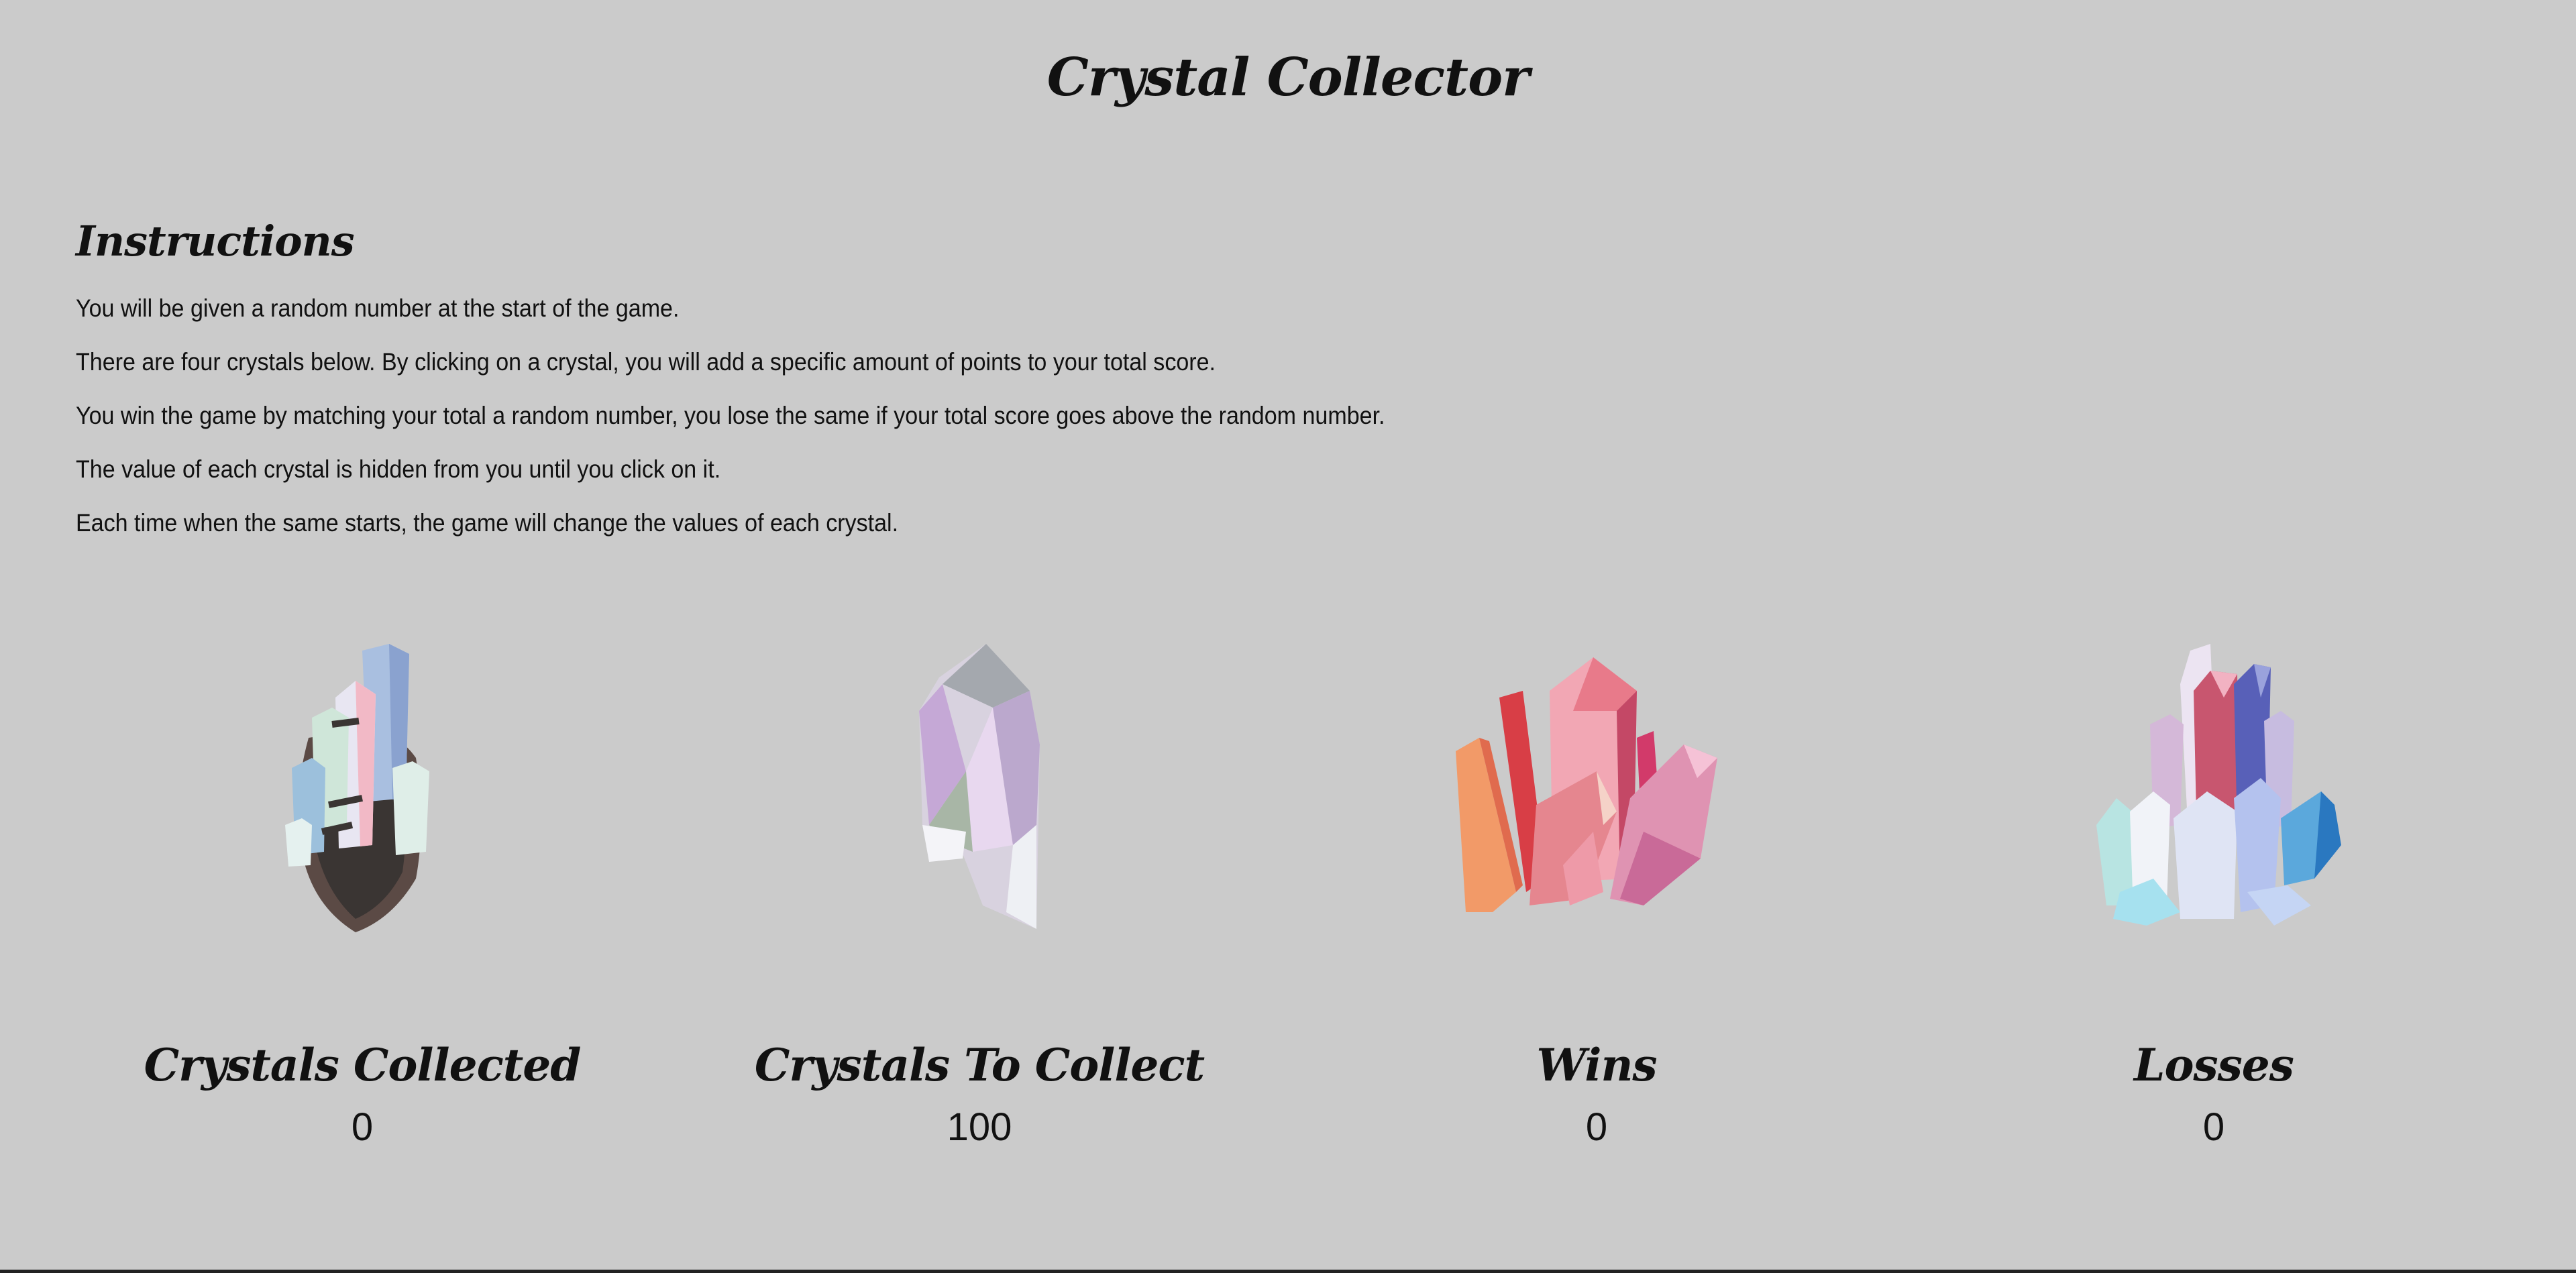 This screenshot has width=2576, height=1273. Describe the element at coordinates (979, 1127) in the screenshot. I see `crystals-to-collect-value: 100` at that location.